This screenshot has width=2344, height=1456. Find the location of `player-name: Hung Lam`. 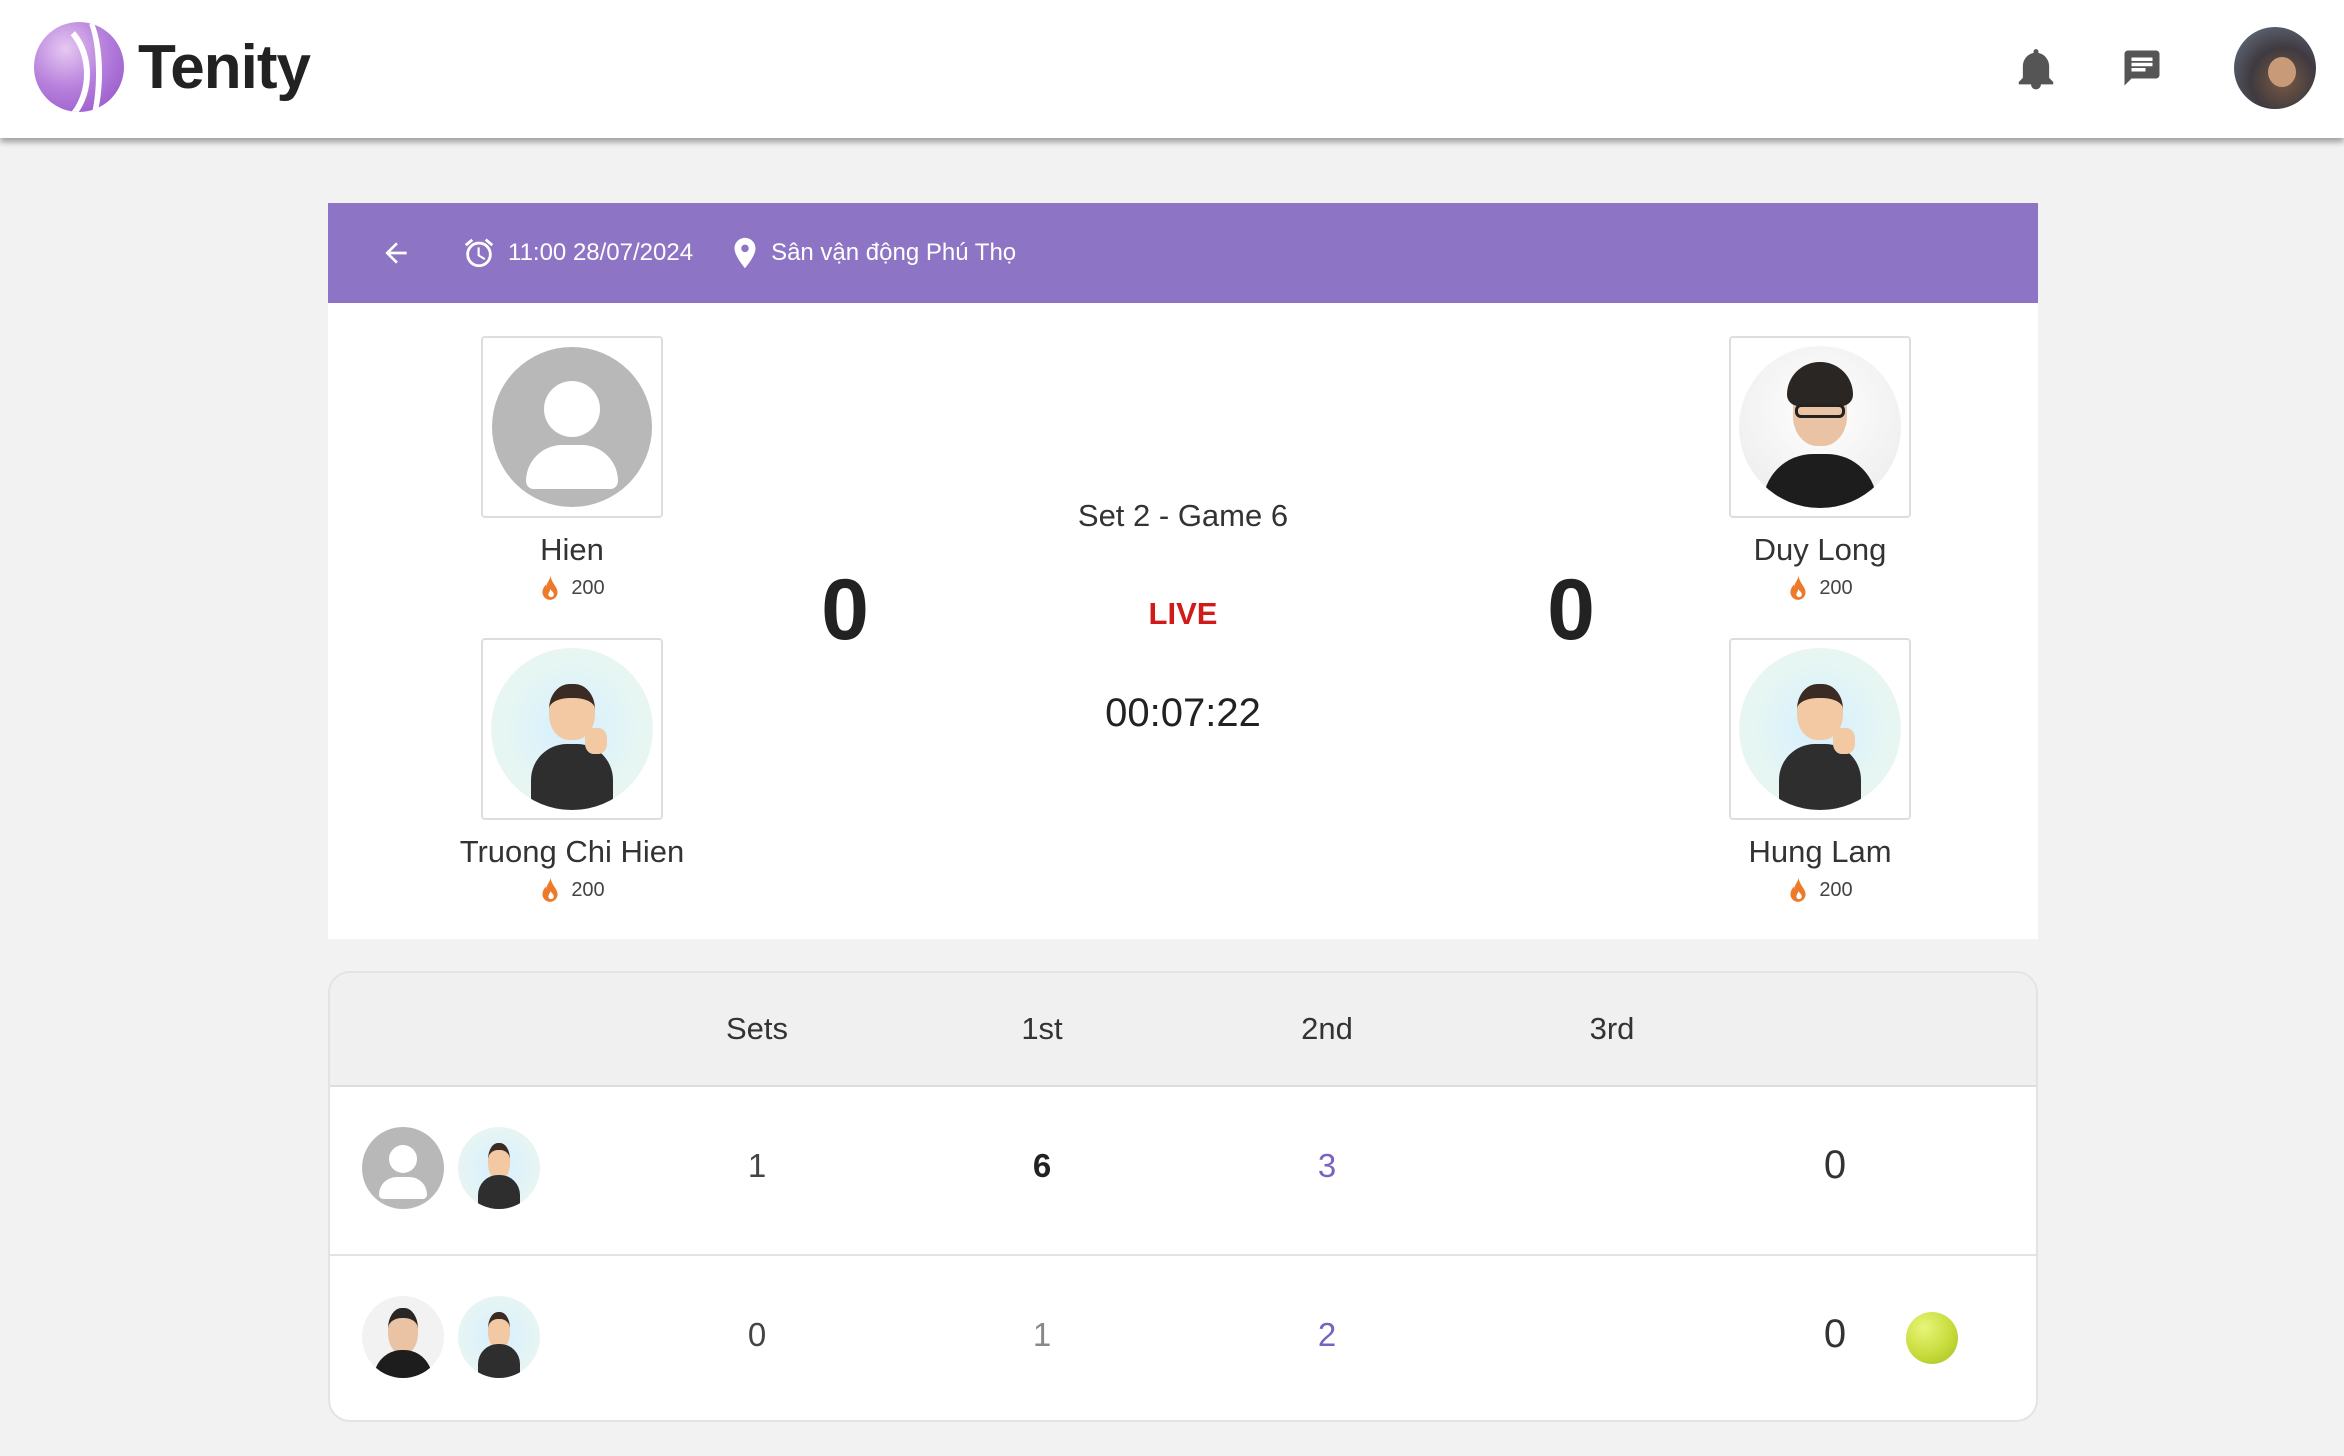

player-name: Hung Lam is located at coordinates (1820, 851).